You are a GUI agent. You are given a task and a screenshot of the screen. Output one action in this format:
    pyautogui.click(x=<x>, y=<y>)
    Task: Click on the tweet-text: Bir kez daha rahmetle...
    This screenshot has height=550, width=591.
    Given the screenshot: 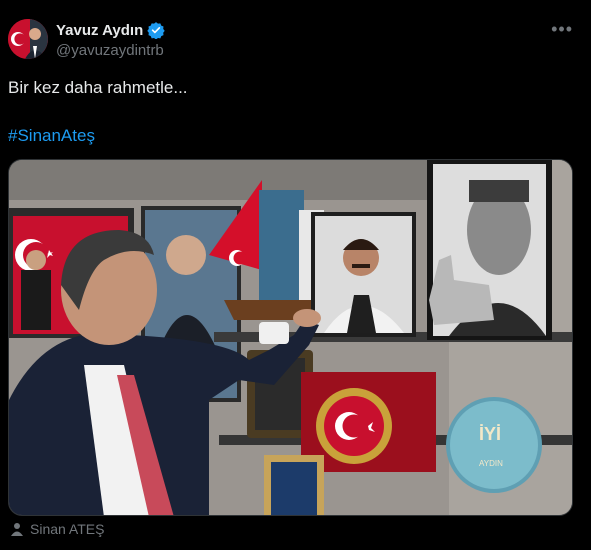 What is the action you would take?
    pyautogui.click(x=98, y=87)
    